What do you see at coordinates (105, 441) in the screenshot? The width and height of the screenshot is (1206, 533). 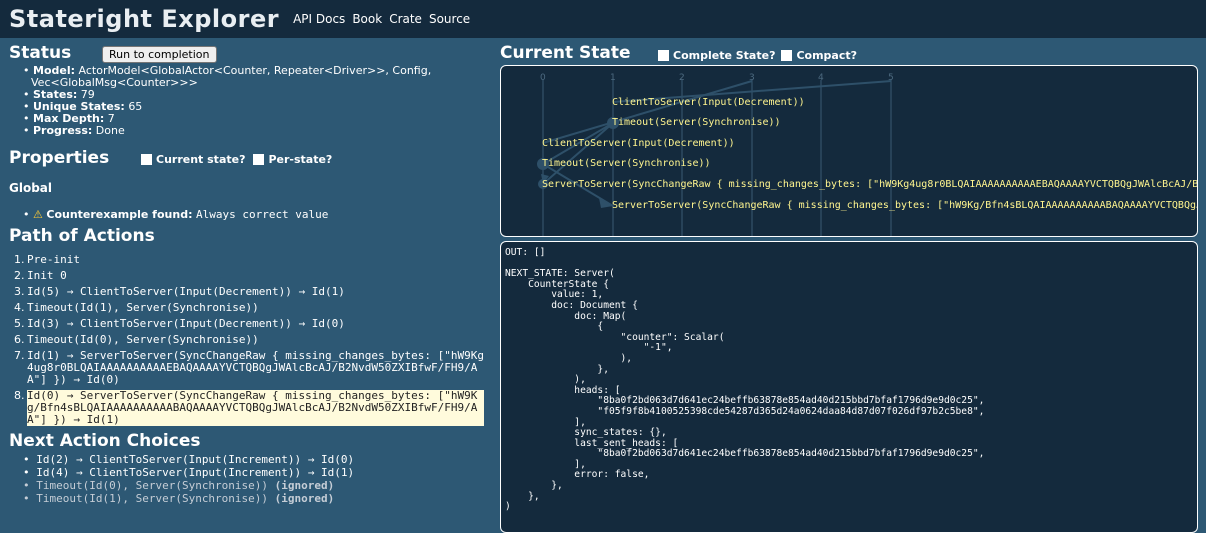 I see `next-action-choices-heading: Next Action Choices` at bounding box center [105, 441].